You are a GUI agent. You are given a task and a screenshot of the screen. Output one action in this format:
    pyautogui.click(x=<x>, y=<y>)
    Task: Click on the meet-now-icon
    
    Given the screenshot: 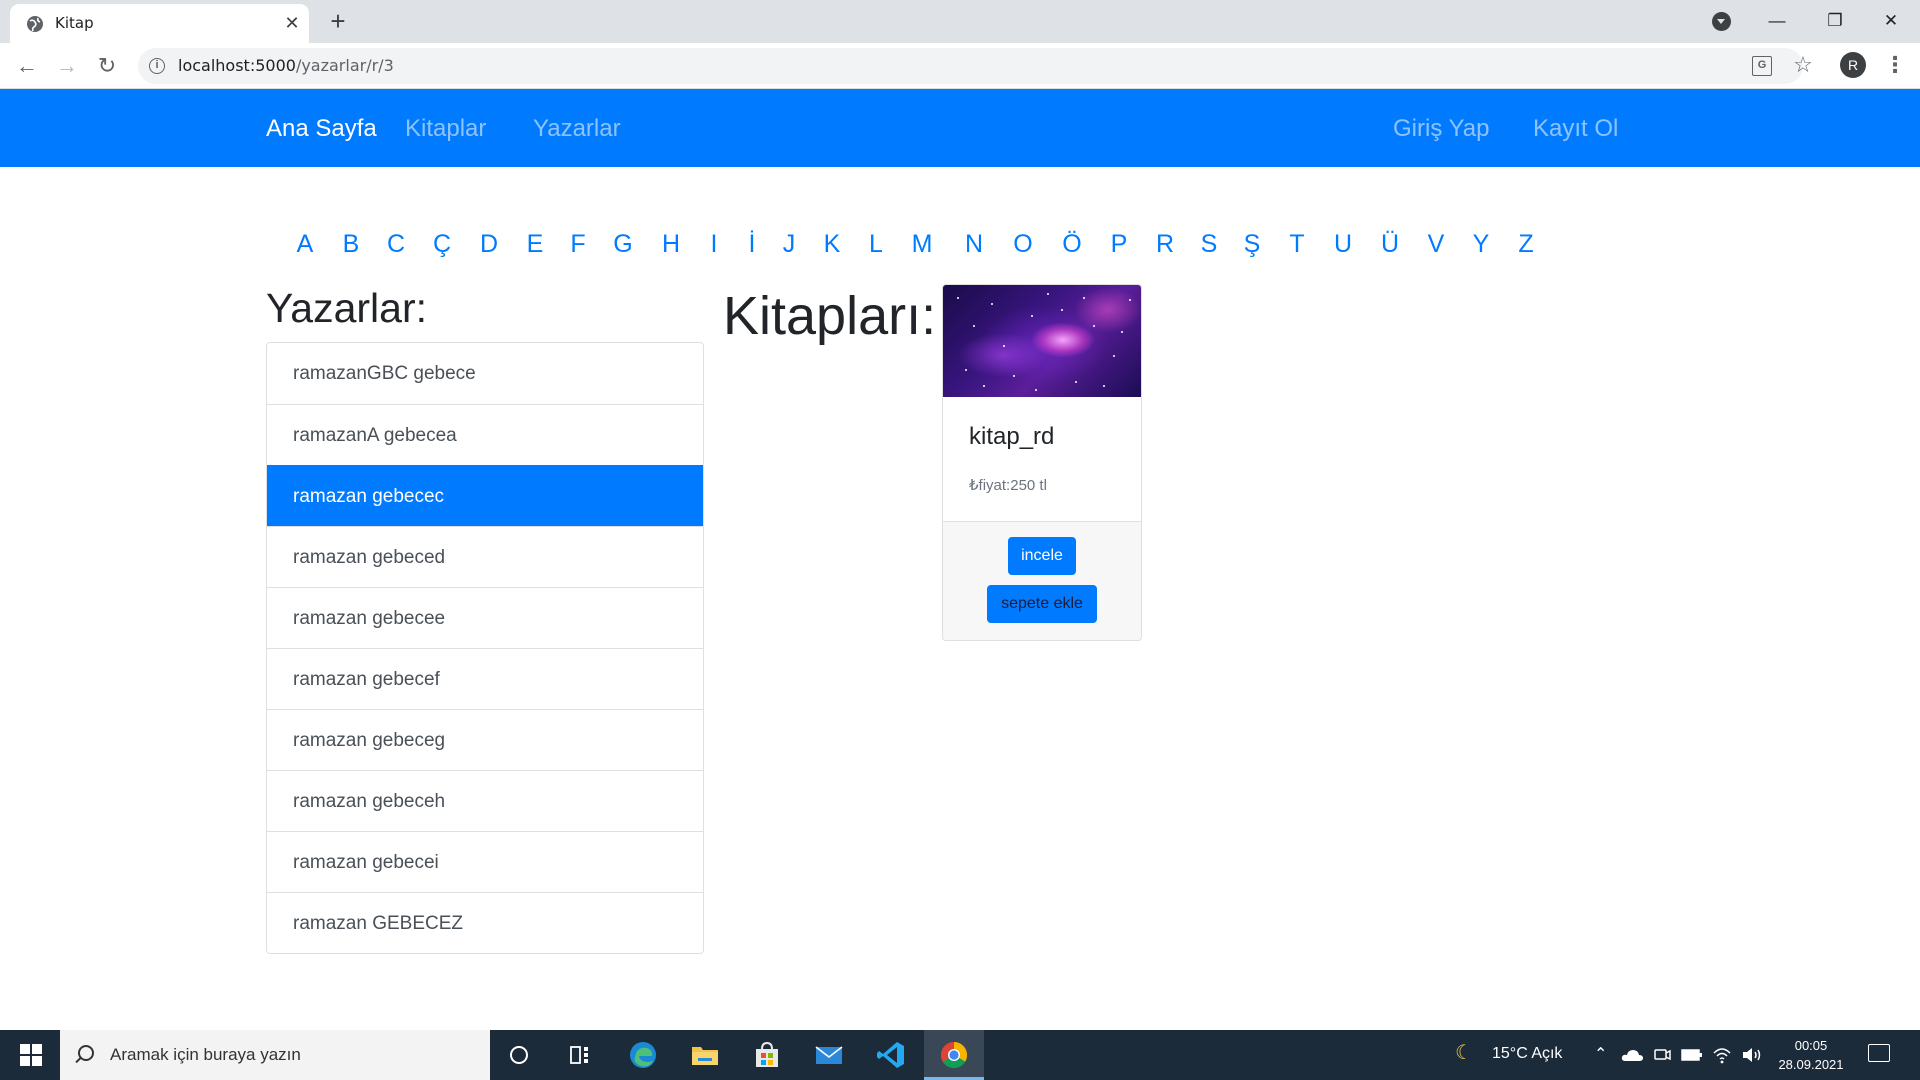 What is the action you would take?
    pyautogui.click(x=1662, y=1055)
    